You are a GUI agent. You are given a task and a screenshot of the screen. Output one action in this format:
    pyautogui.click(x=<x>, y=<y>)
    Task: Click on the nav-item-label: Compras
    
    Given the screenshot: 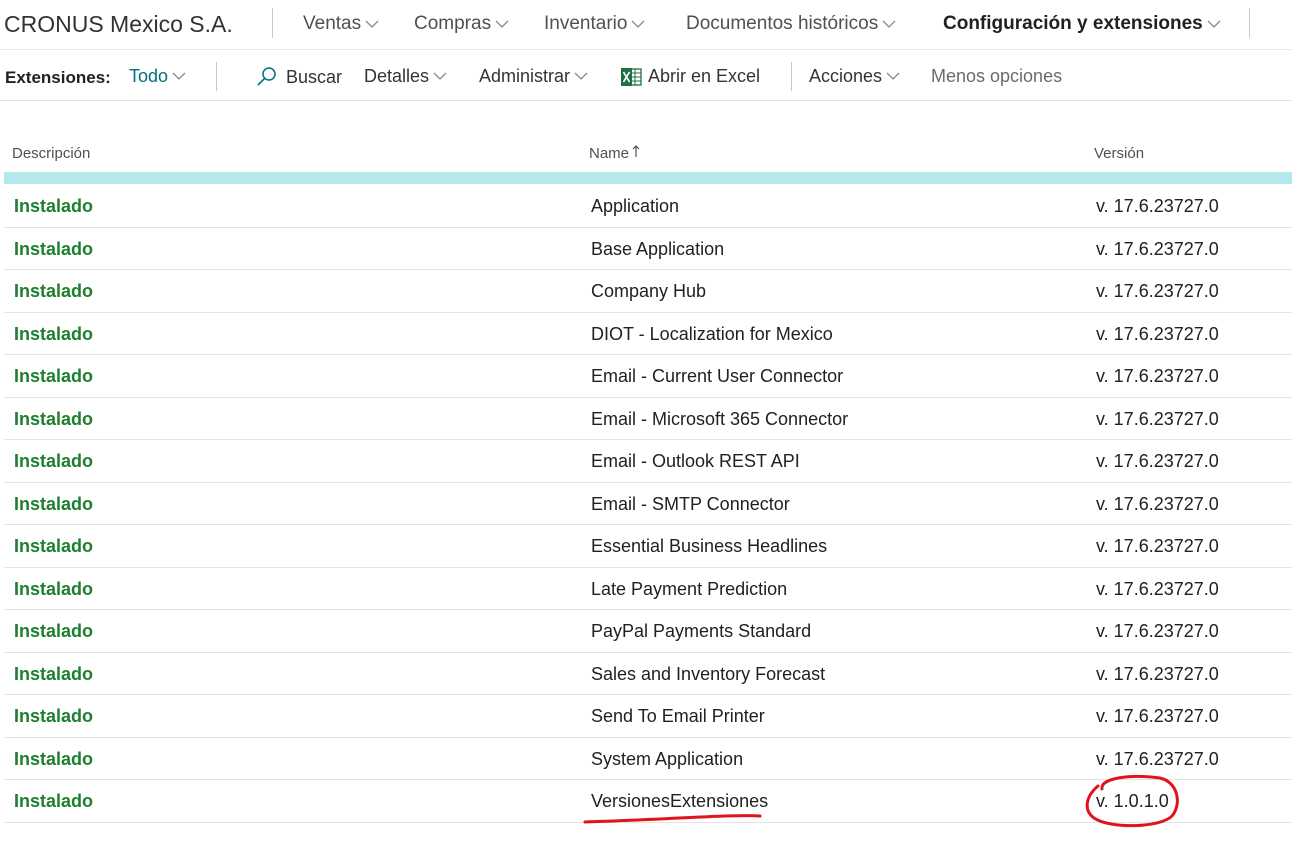 What is the action you would take?
    pyautogui.click(x=453, y=23)
    